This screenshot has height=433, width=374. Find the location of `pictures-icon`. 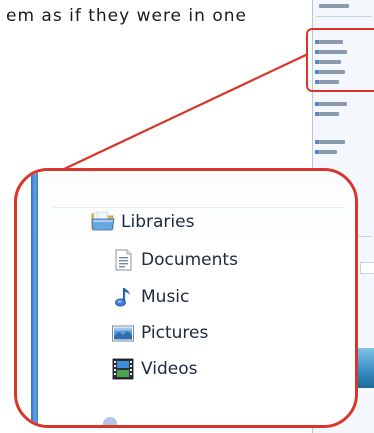

pictures-icon is located at coordinates (123, 333).